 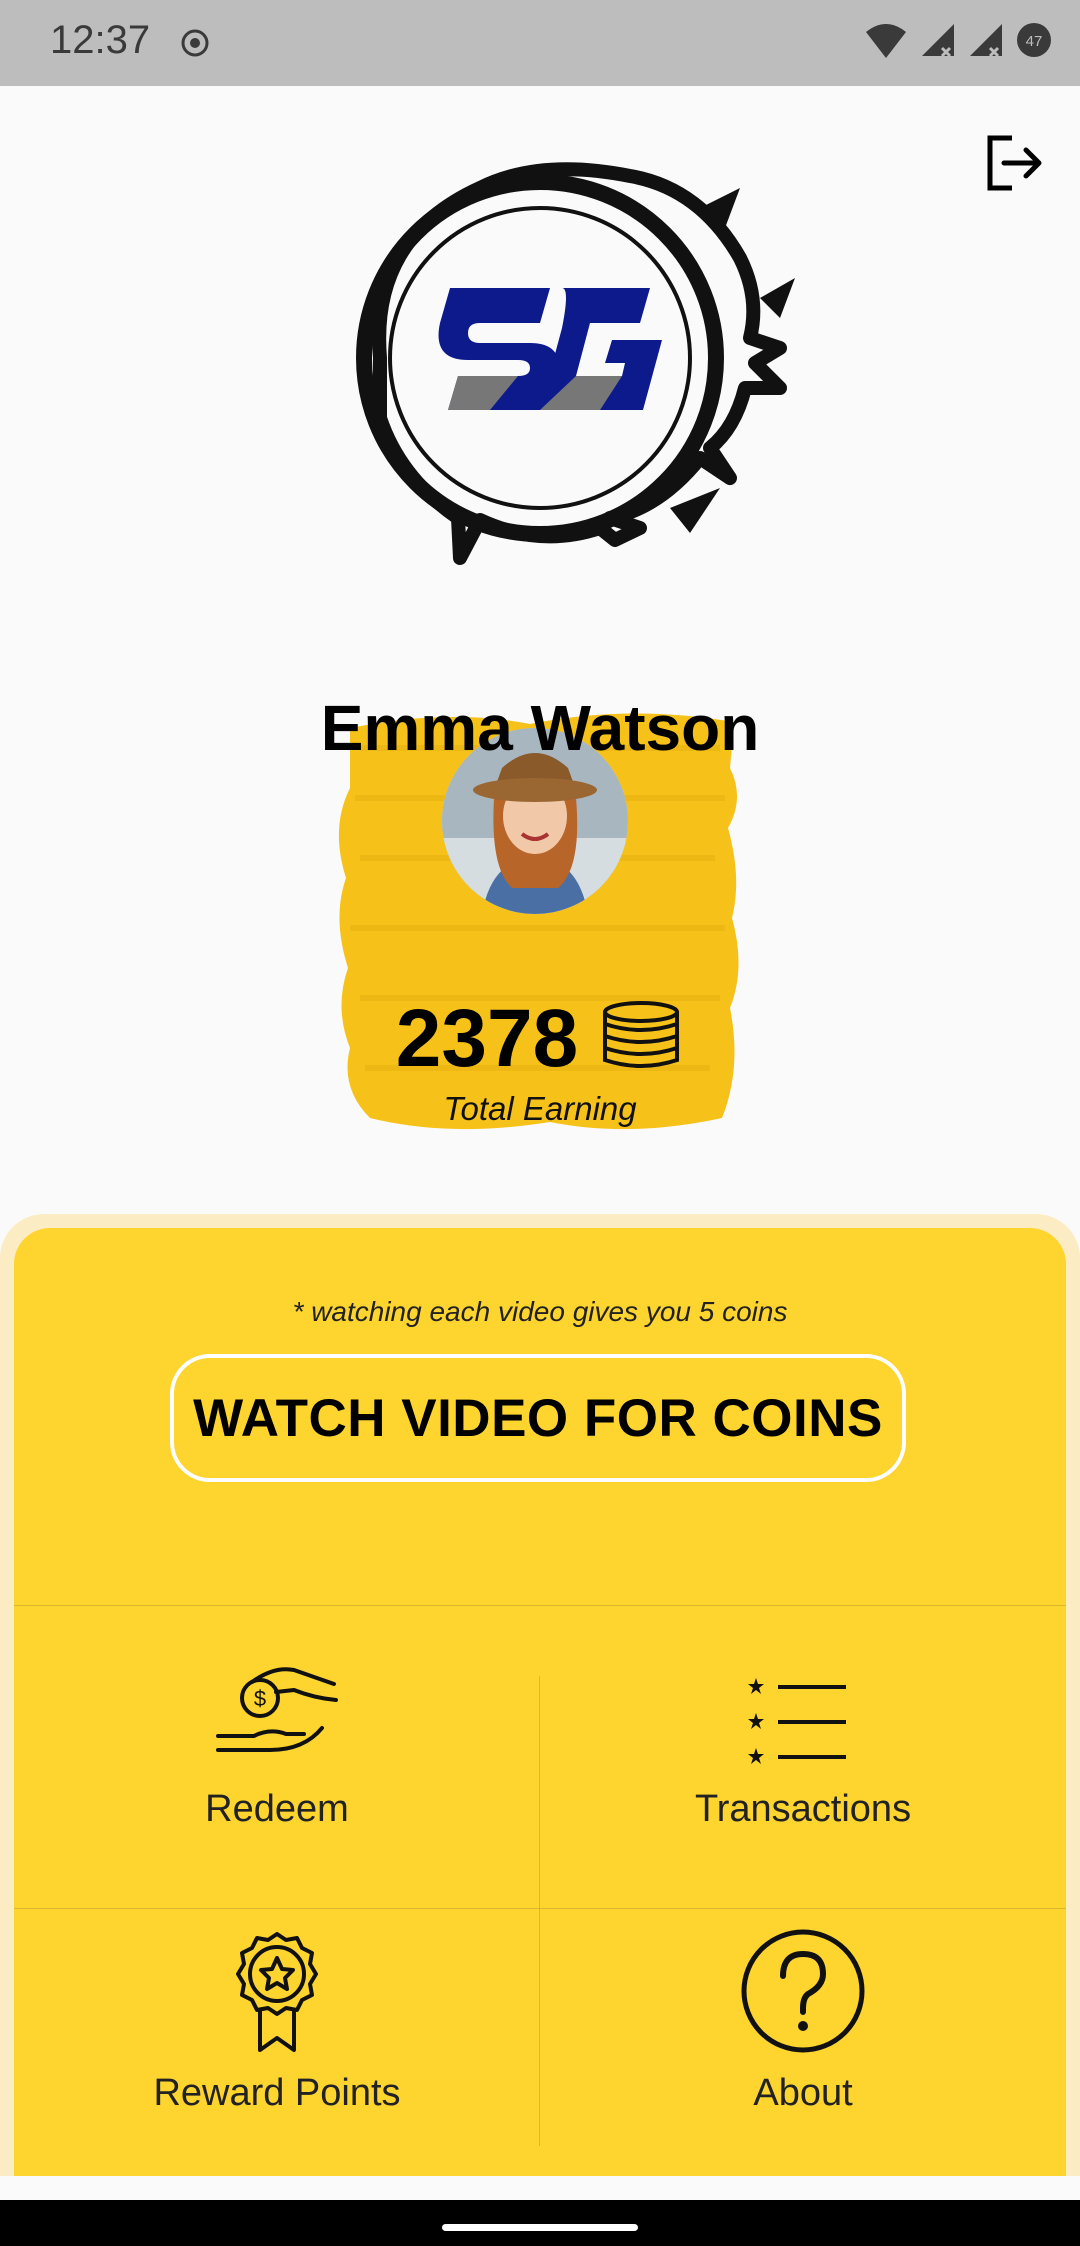 I want to click on signal-icon, so click(x=938, y=41).